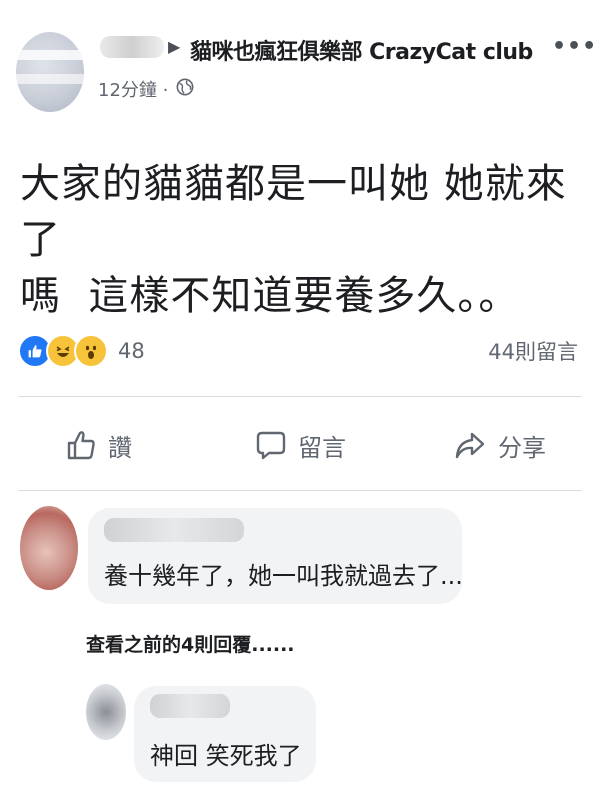  I want to click on reactions-summary: 48, so click(81, 351).